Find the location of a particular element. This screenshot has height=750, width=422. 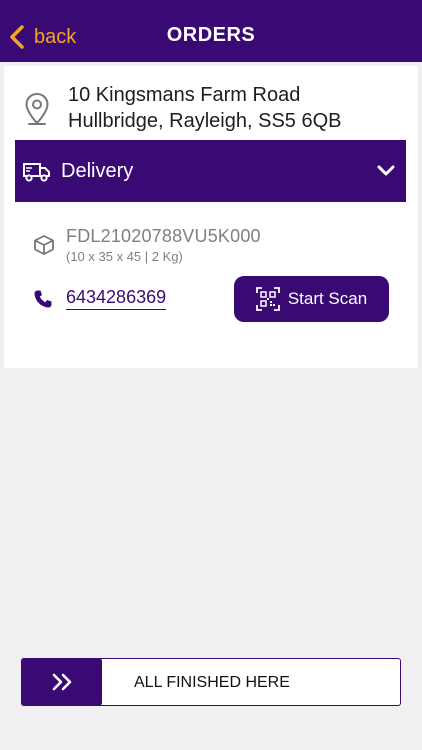

app-header: back ORDERS is located at coordinates (211, 31).